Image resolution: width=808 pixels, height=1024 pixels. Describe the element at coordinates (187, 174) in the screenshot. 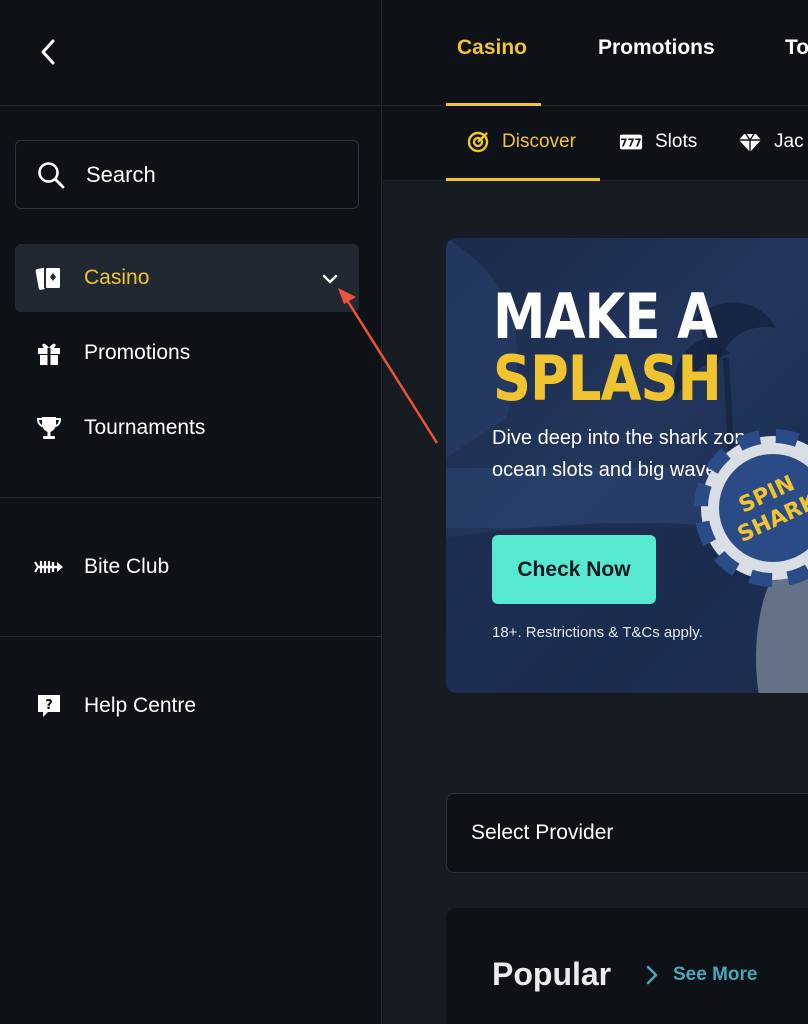

I see `search-input: Search` at that location.